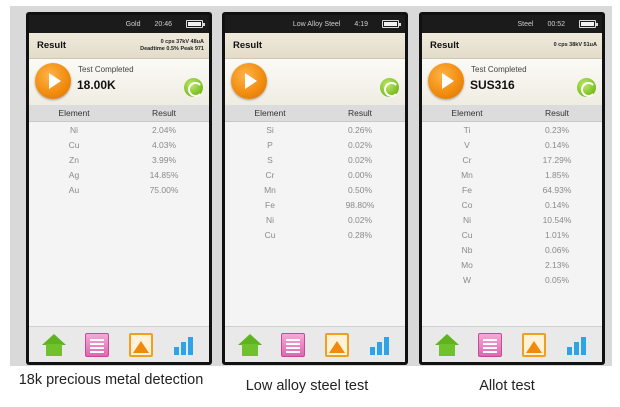 The image size is (620, 407). What do you see at coordinates (119, 129) in the screenshot?
I see `table-row: Ni 2.04%` at bounding box center [119, 129].